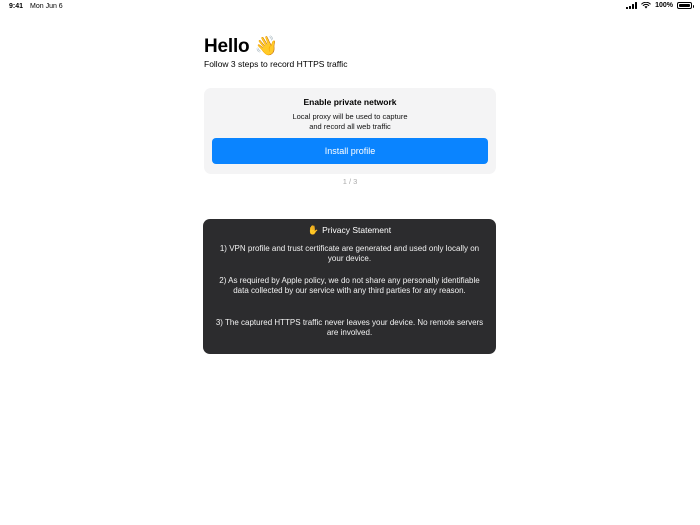 This screenshot has height=525, width=700. I want to click on privacy-header: ✋ Privacy Statement, so click(349, 230).